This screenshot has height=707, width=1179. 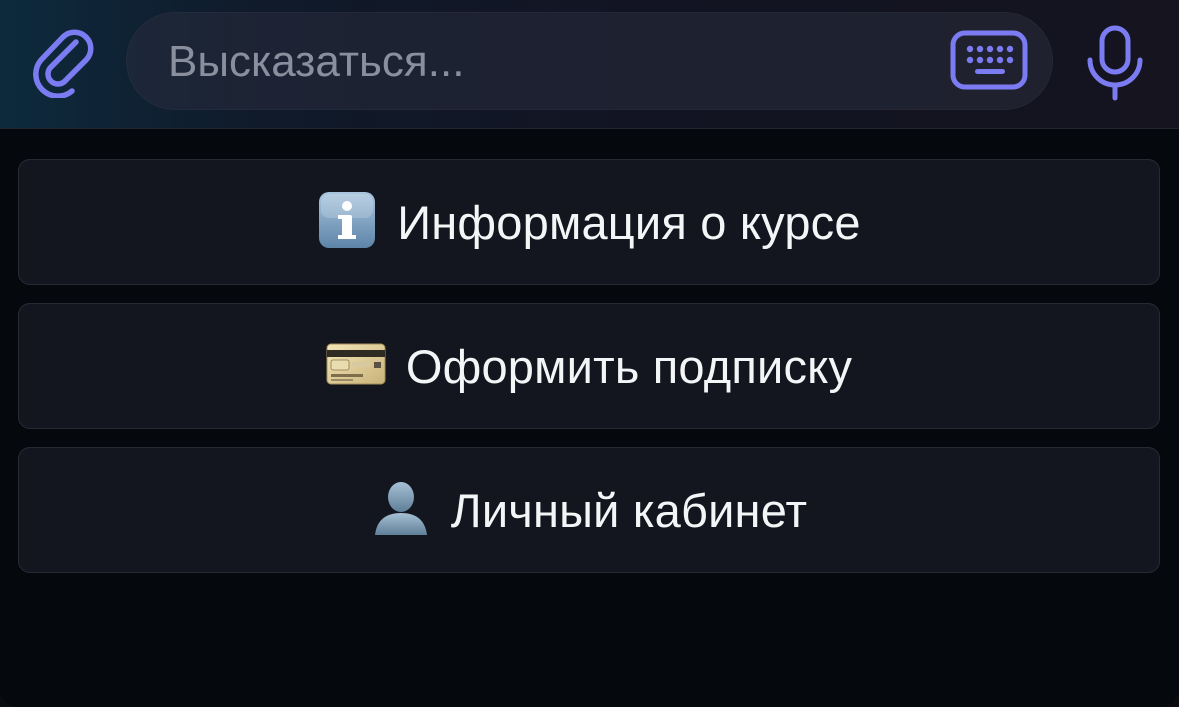 I want to click on microphone-icon, so click(x=1115, y=63).